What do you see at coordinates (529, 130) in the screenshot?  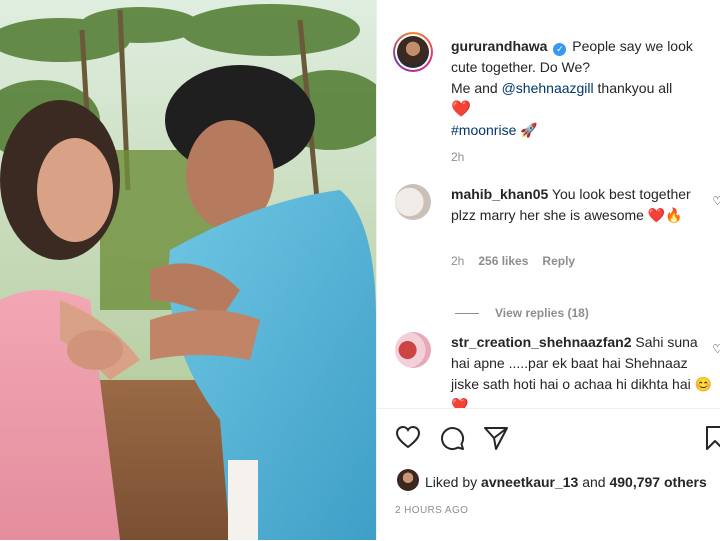 I see `rocket-emoji: 🚀` at bounding box center [529, 130].